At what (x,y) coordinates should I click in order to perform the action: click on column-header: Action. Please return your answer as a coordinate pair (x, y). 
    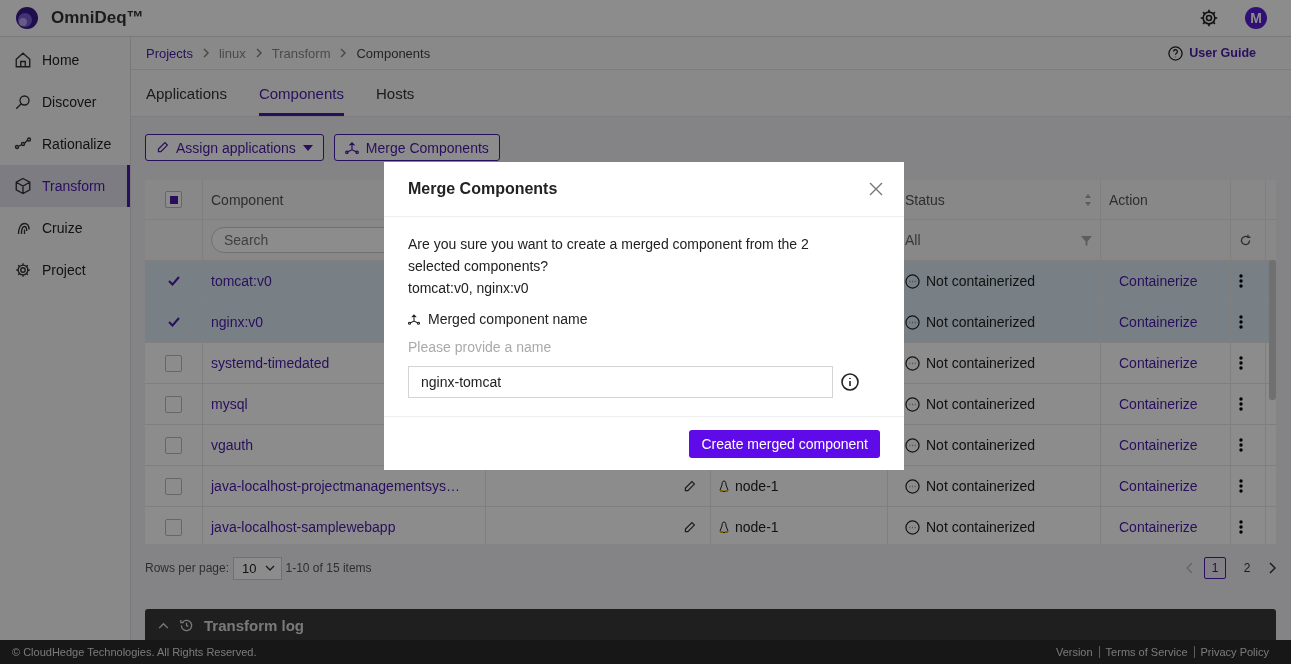
    Looking at the image, I should click on (1128, 199).